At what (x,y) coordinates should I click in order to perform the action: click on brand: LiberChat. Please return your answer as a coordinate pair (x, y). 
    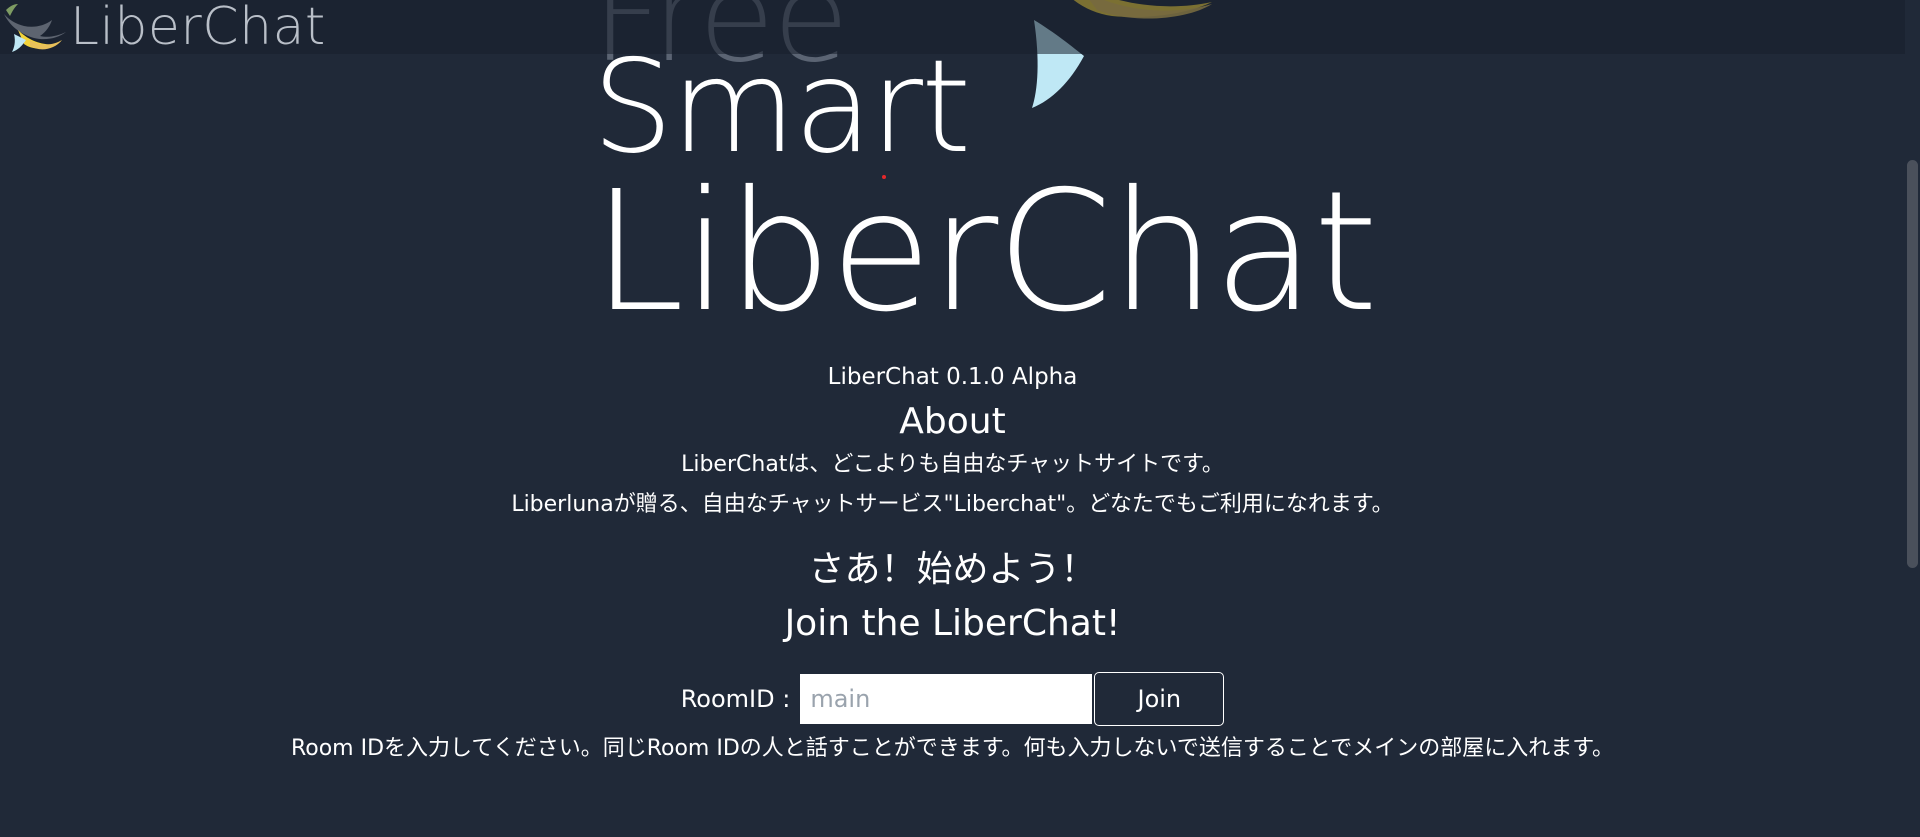
    Looking at the image, I should click on (163, 27).